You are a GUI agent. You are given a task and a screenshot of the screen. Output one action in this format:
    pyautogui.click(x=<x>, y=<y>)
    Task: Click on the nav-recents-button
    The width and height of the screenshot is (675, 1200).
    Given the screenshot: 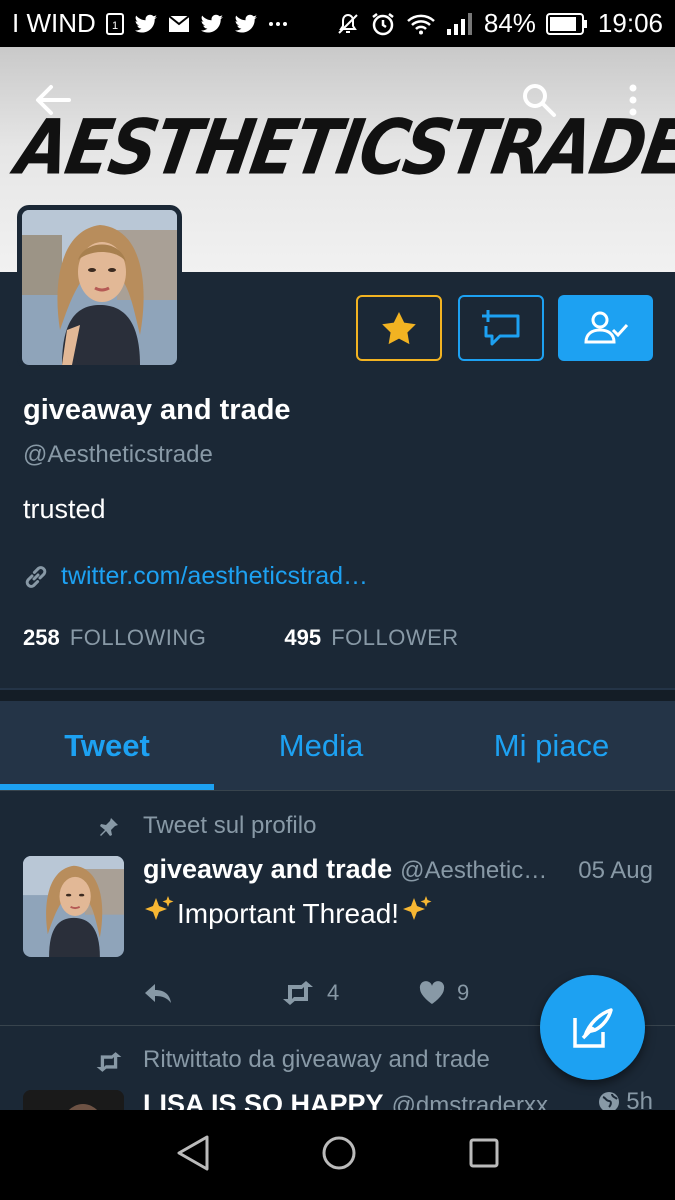 What is the action you would take?
    pyautogui.click(x=484, y=1155)
    